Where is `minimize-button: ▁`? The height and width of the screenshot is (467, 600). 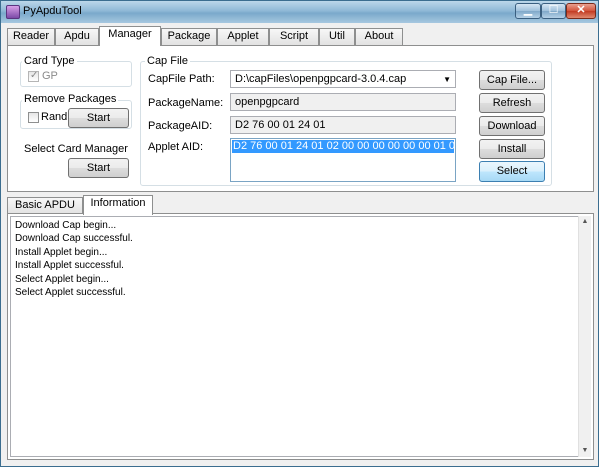 minimize-button: ▁ is located at coordinates (528, 11).